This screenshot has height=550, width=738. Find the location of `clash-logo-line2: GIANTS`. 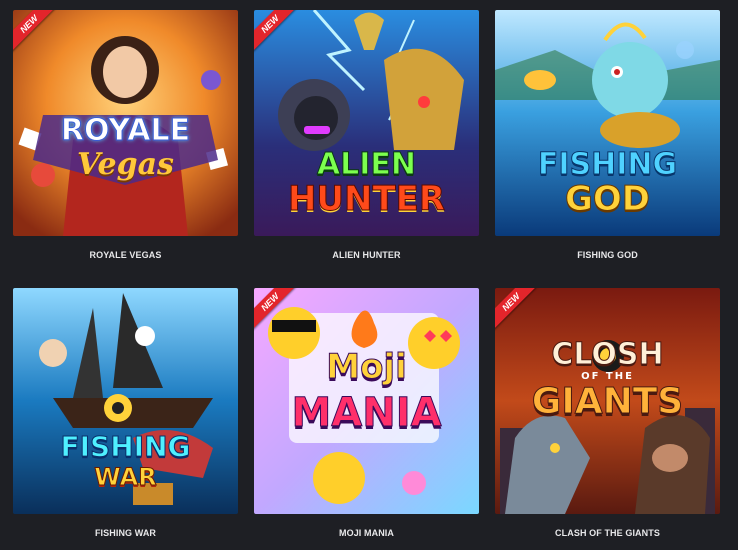

clash-logo-line2: GIANTS is located at coordinates (607, 401).